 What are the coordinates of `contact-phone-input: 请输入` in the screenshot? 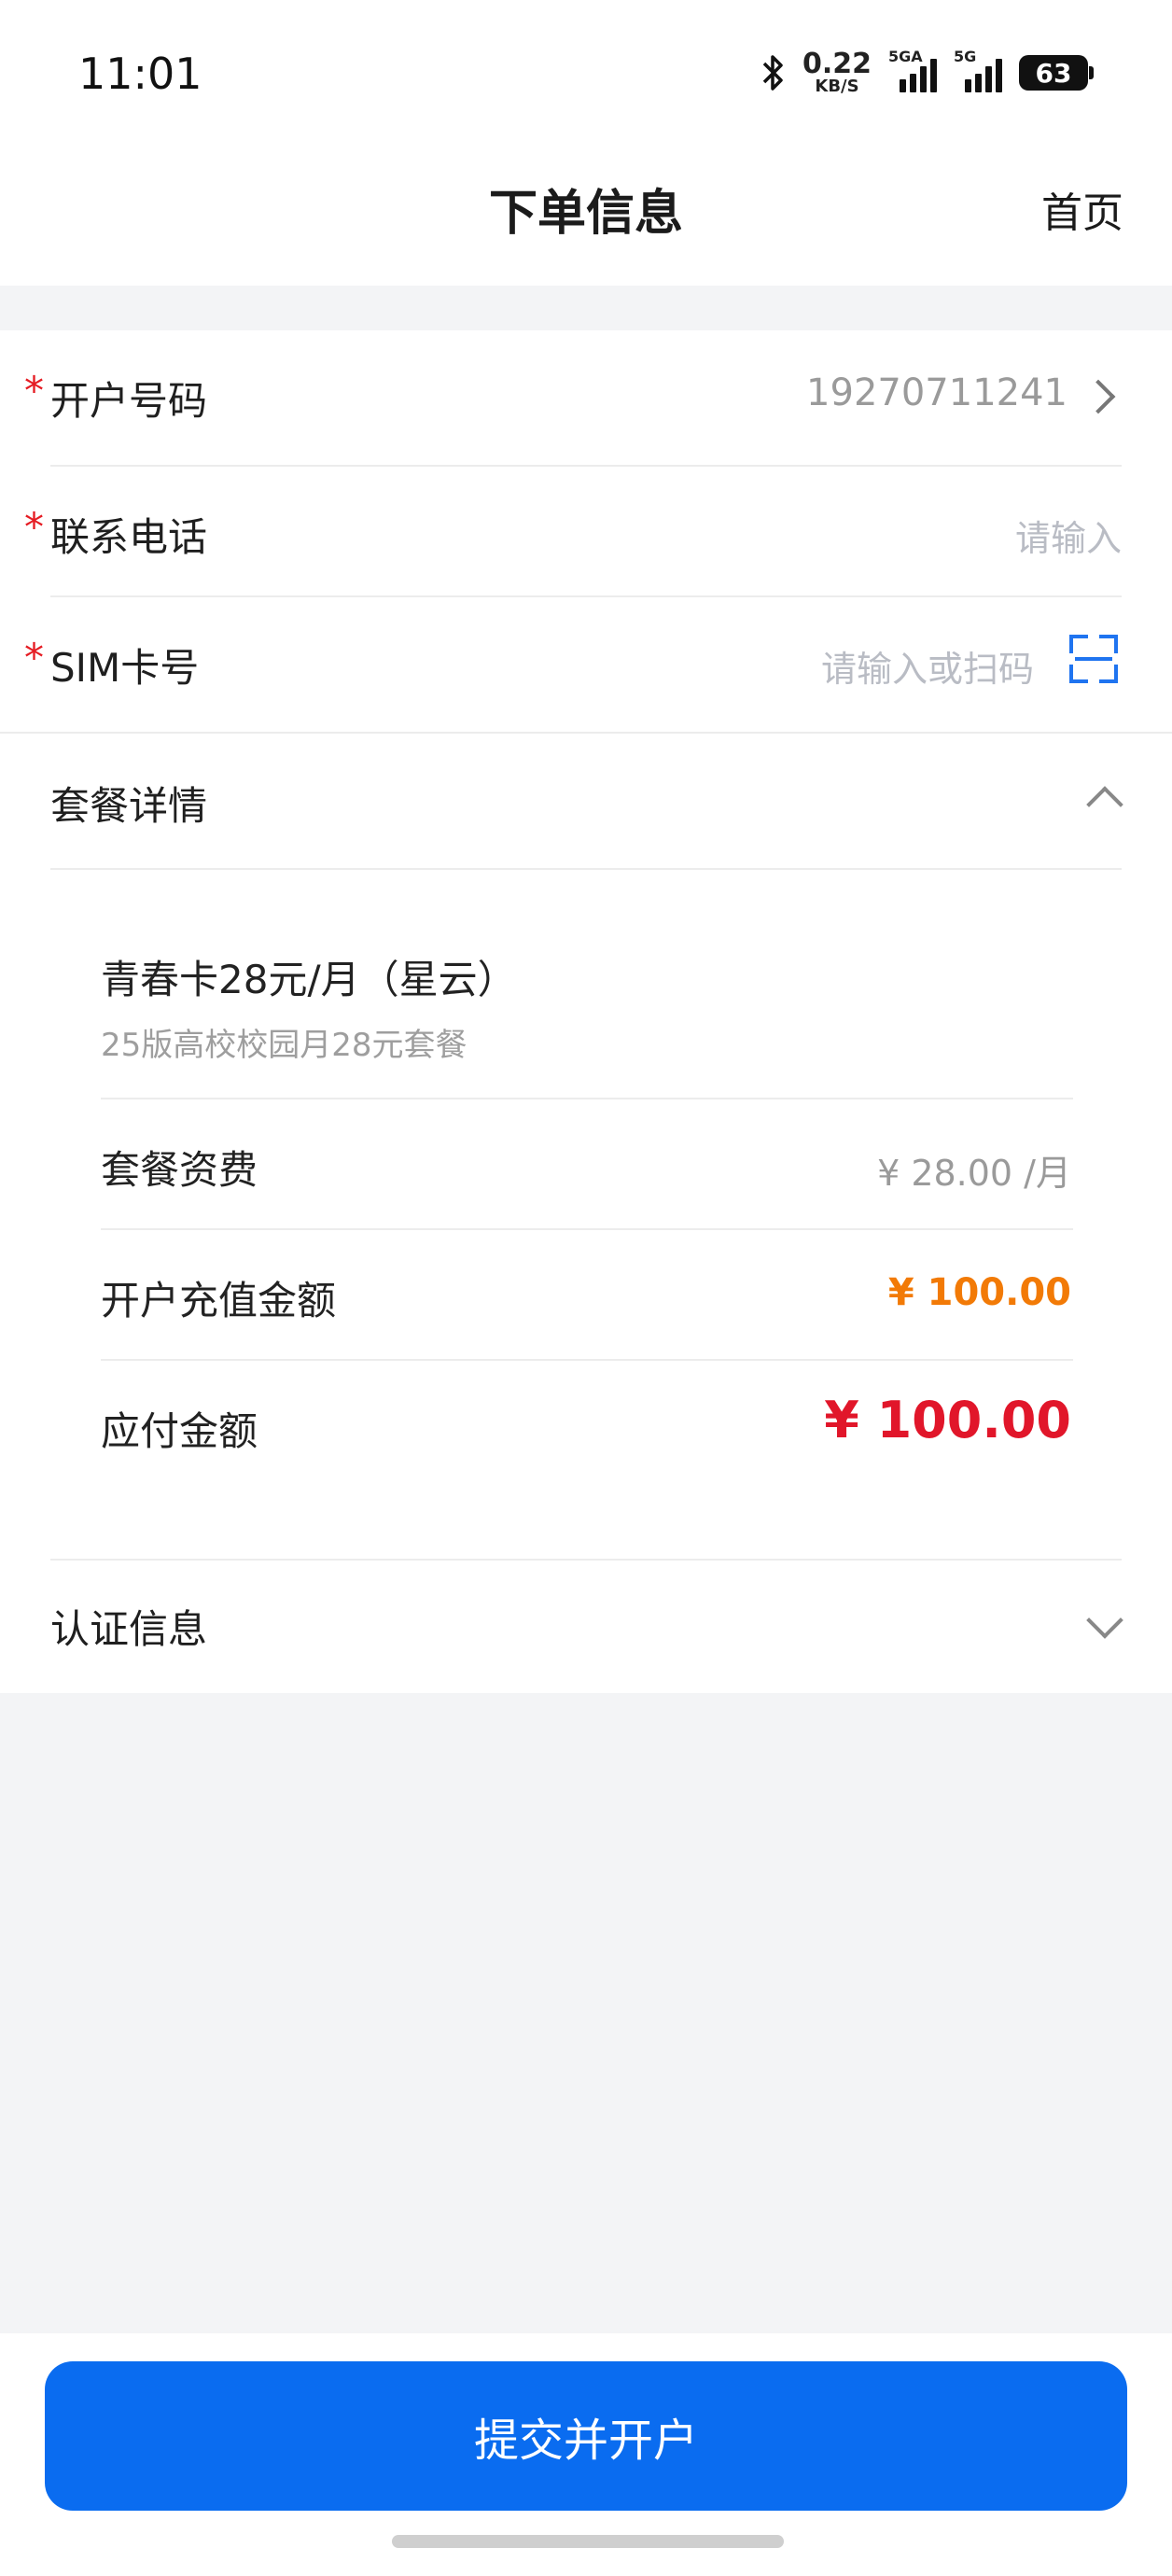 It's located at (1068, 535).